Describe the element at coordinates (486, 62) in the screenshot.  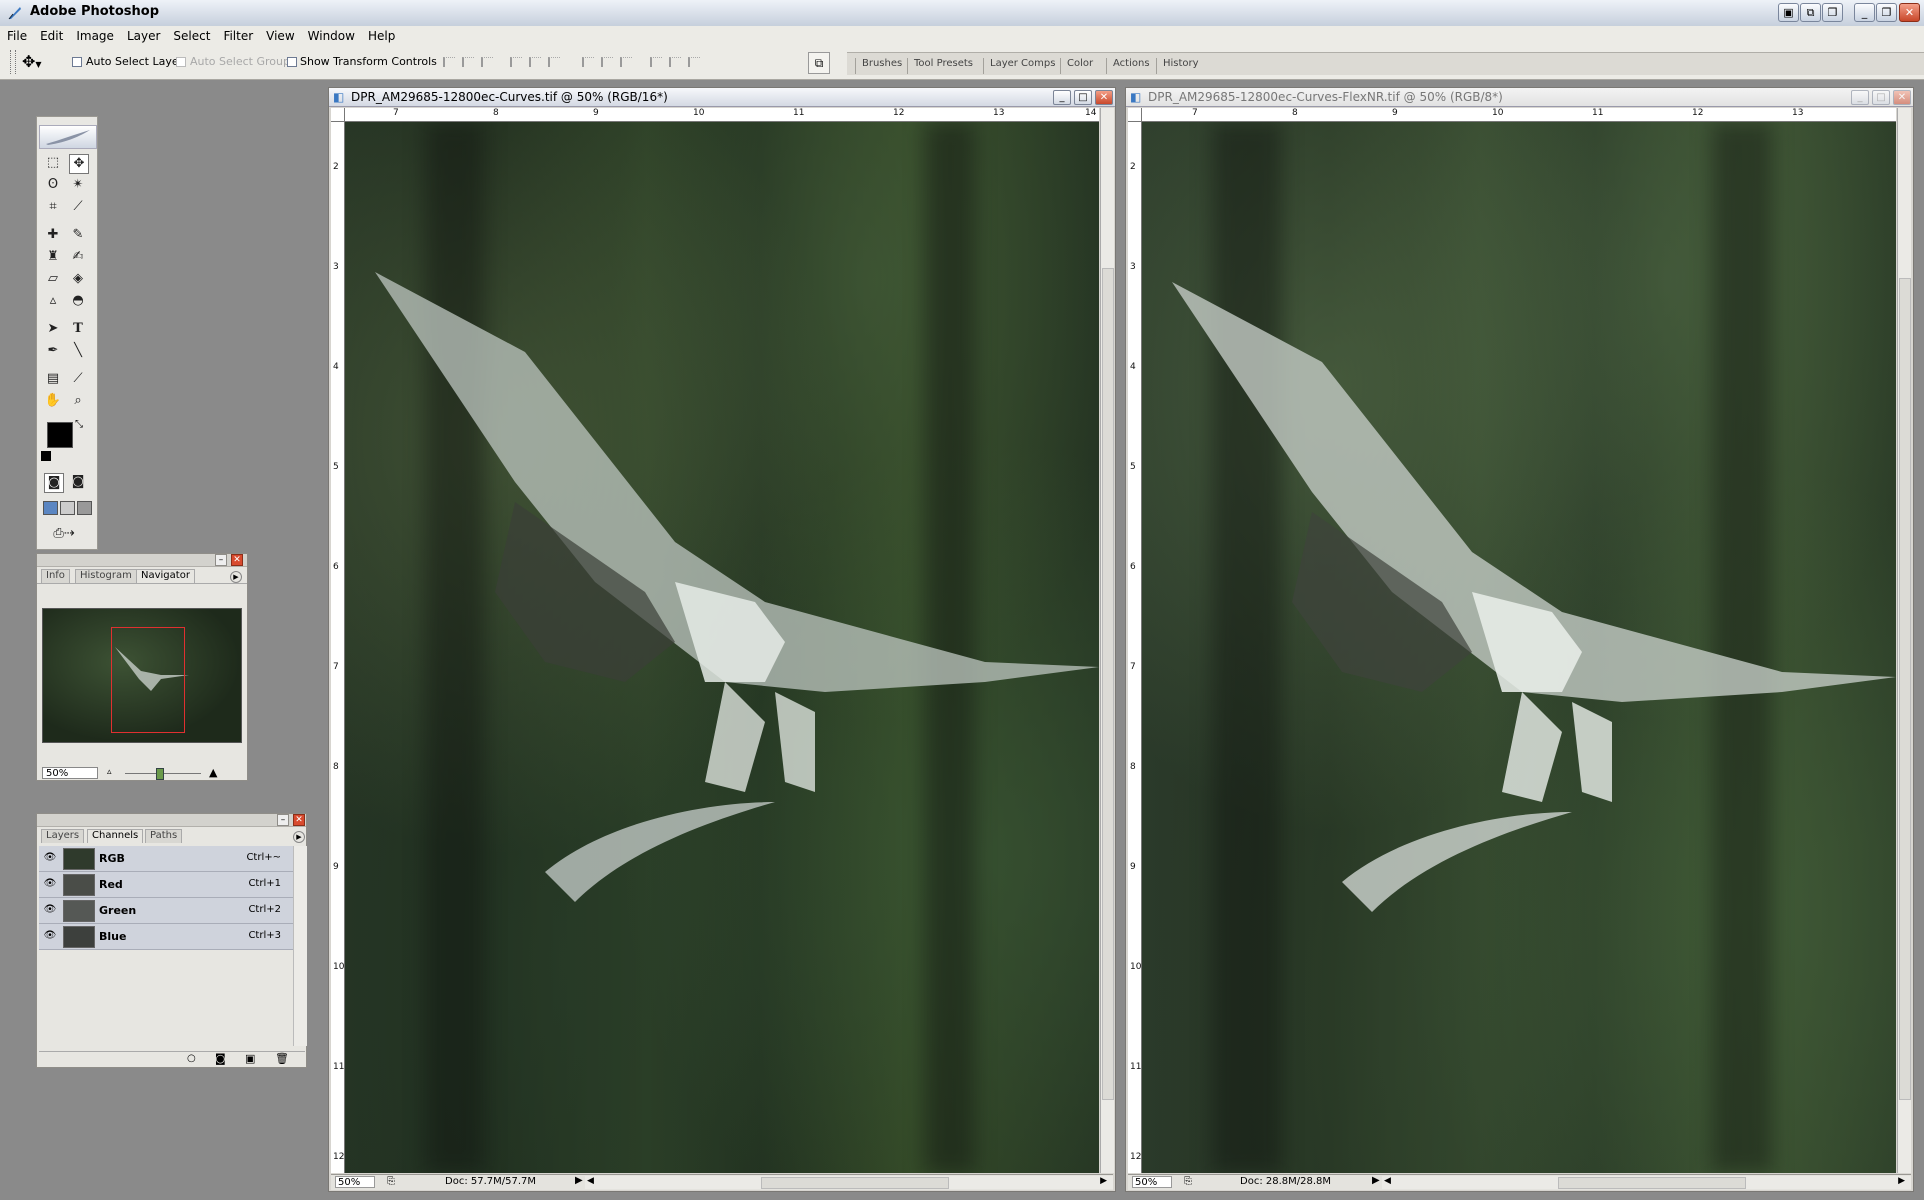
I see `align-bottom-icon` at that location.